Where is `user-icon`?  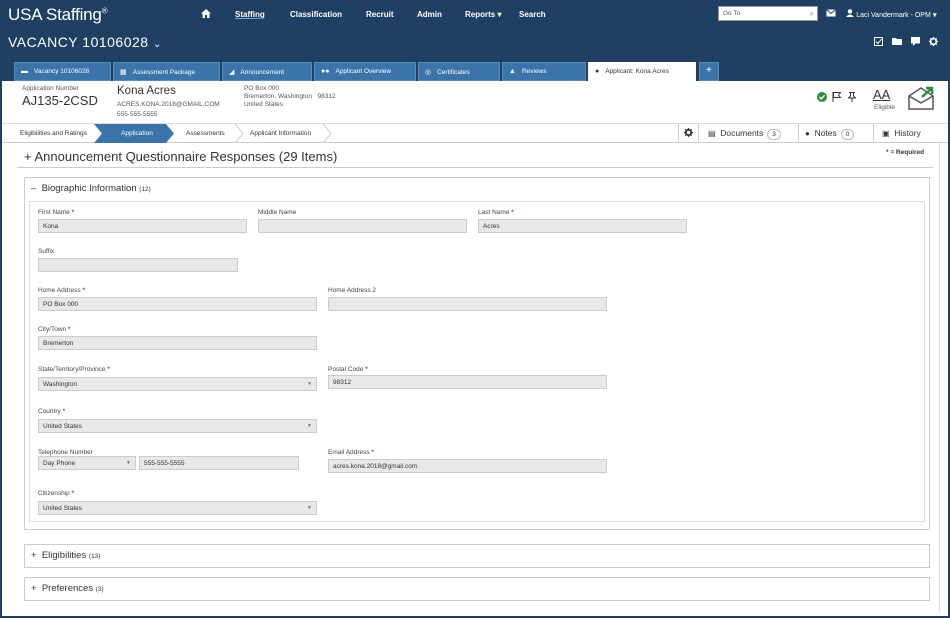
user-icon is located at coordinates (850, 14).